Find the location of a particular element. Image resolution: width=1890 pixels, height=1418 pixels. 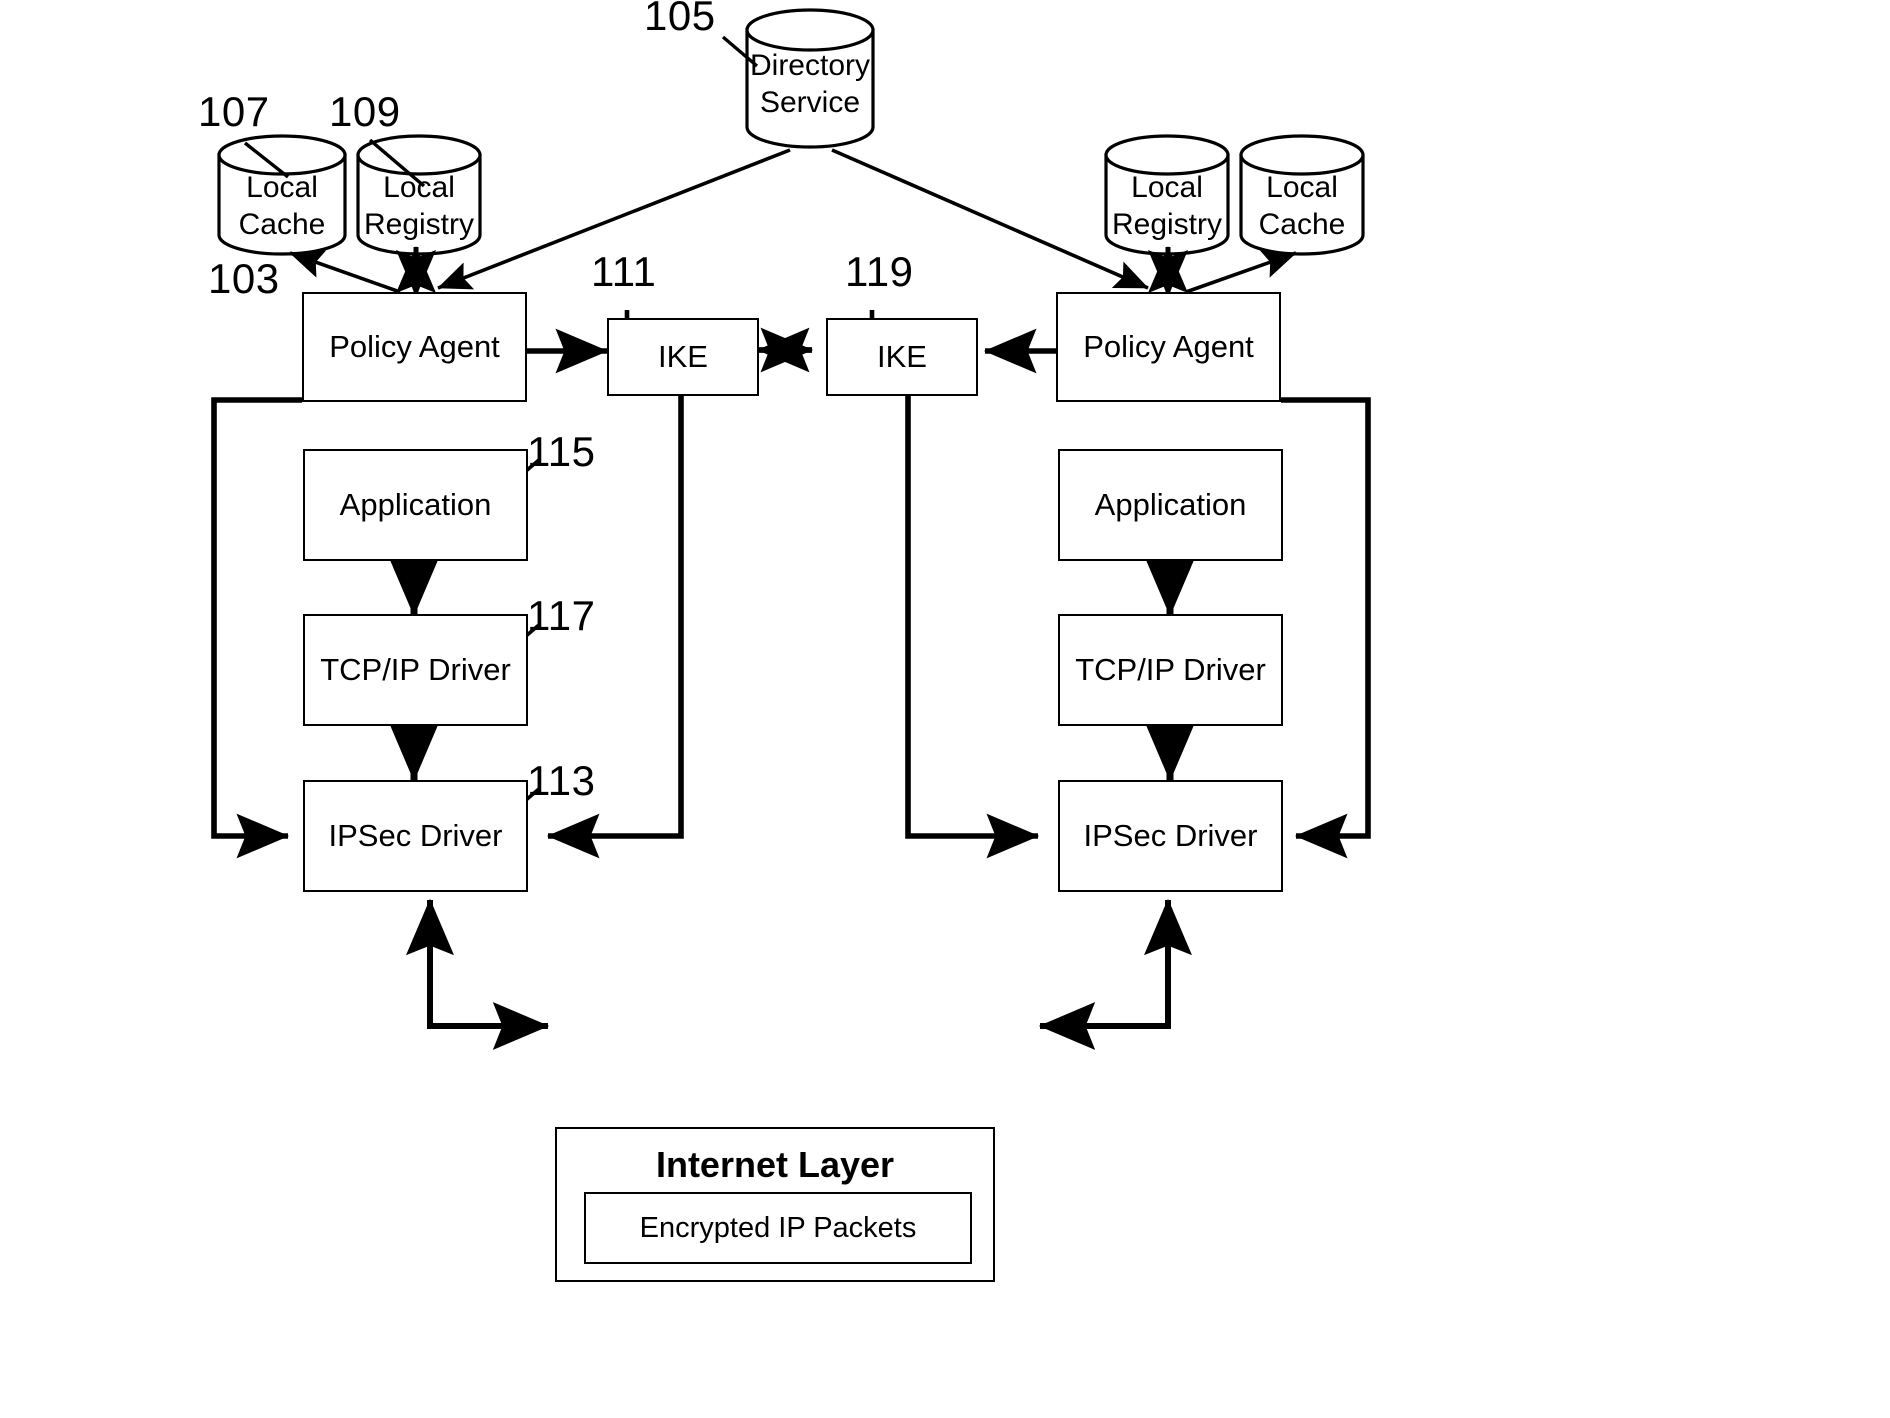

box-application-right: Application is located at coordinates (1170, 505).